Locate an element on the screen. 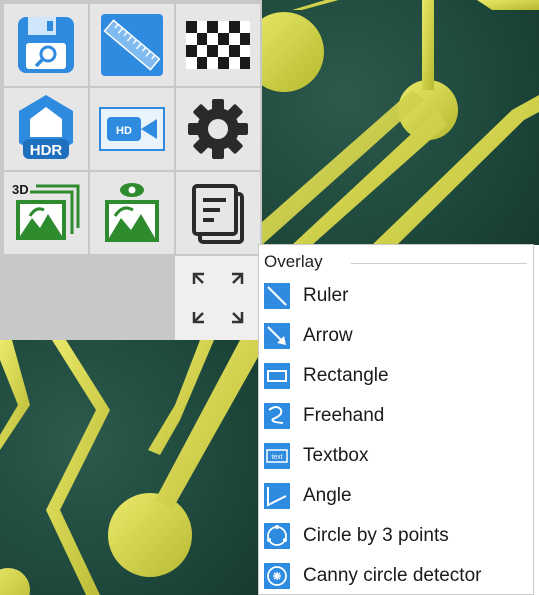 The height and width of the screenshot is (595, 539). save-snapshot-button is located at coordinates (46, 45).